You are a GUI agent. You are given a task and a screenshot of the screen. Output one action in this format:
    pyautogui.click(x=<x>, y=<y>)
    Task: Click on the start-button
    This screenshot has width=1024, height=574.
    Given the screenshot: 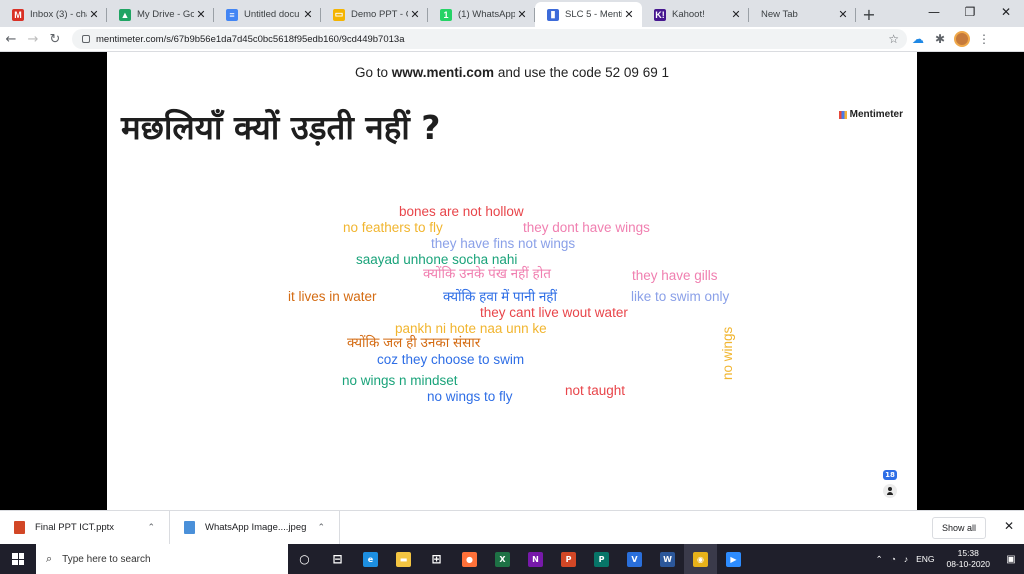 What is the action you would take?
    pyautogui.click(x=18, y=559)
    